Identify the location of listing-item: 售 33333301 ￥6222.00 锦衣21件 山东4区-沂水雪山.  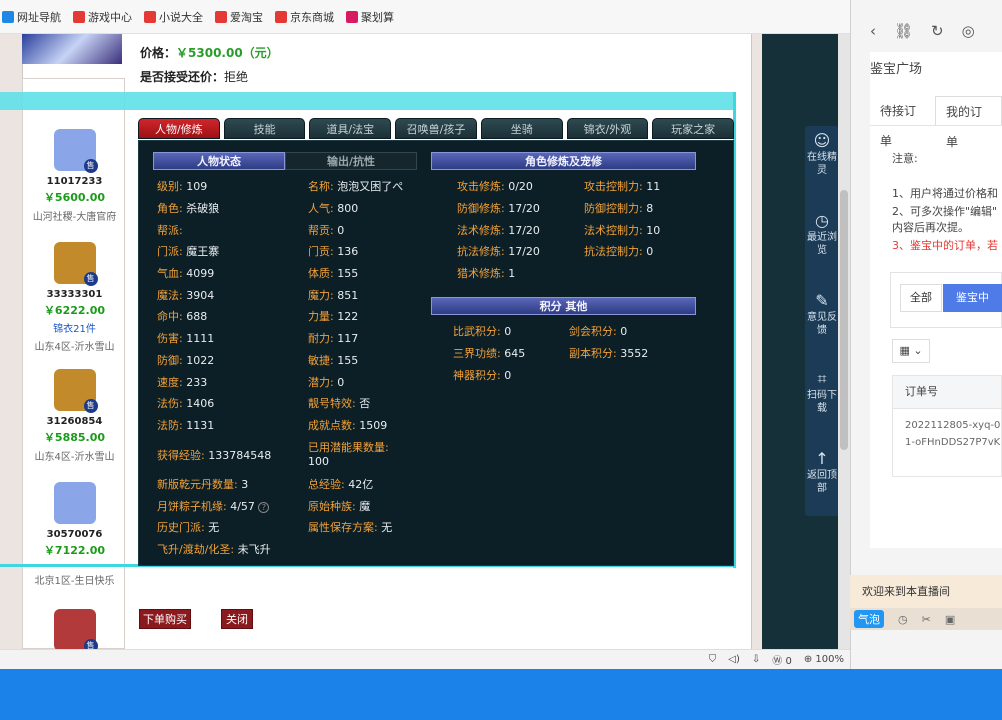
(74, 297).